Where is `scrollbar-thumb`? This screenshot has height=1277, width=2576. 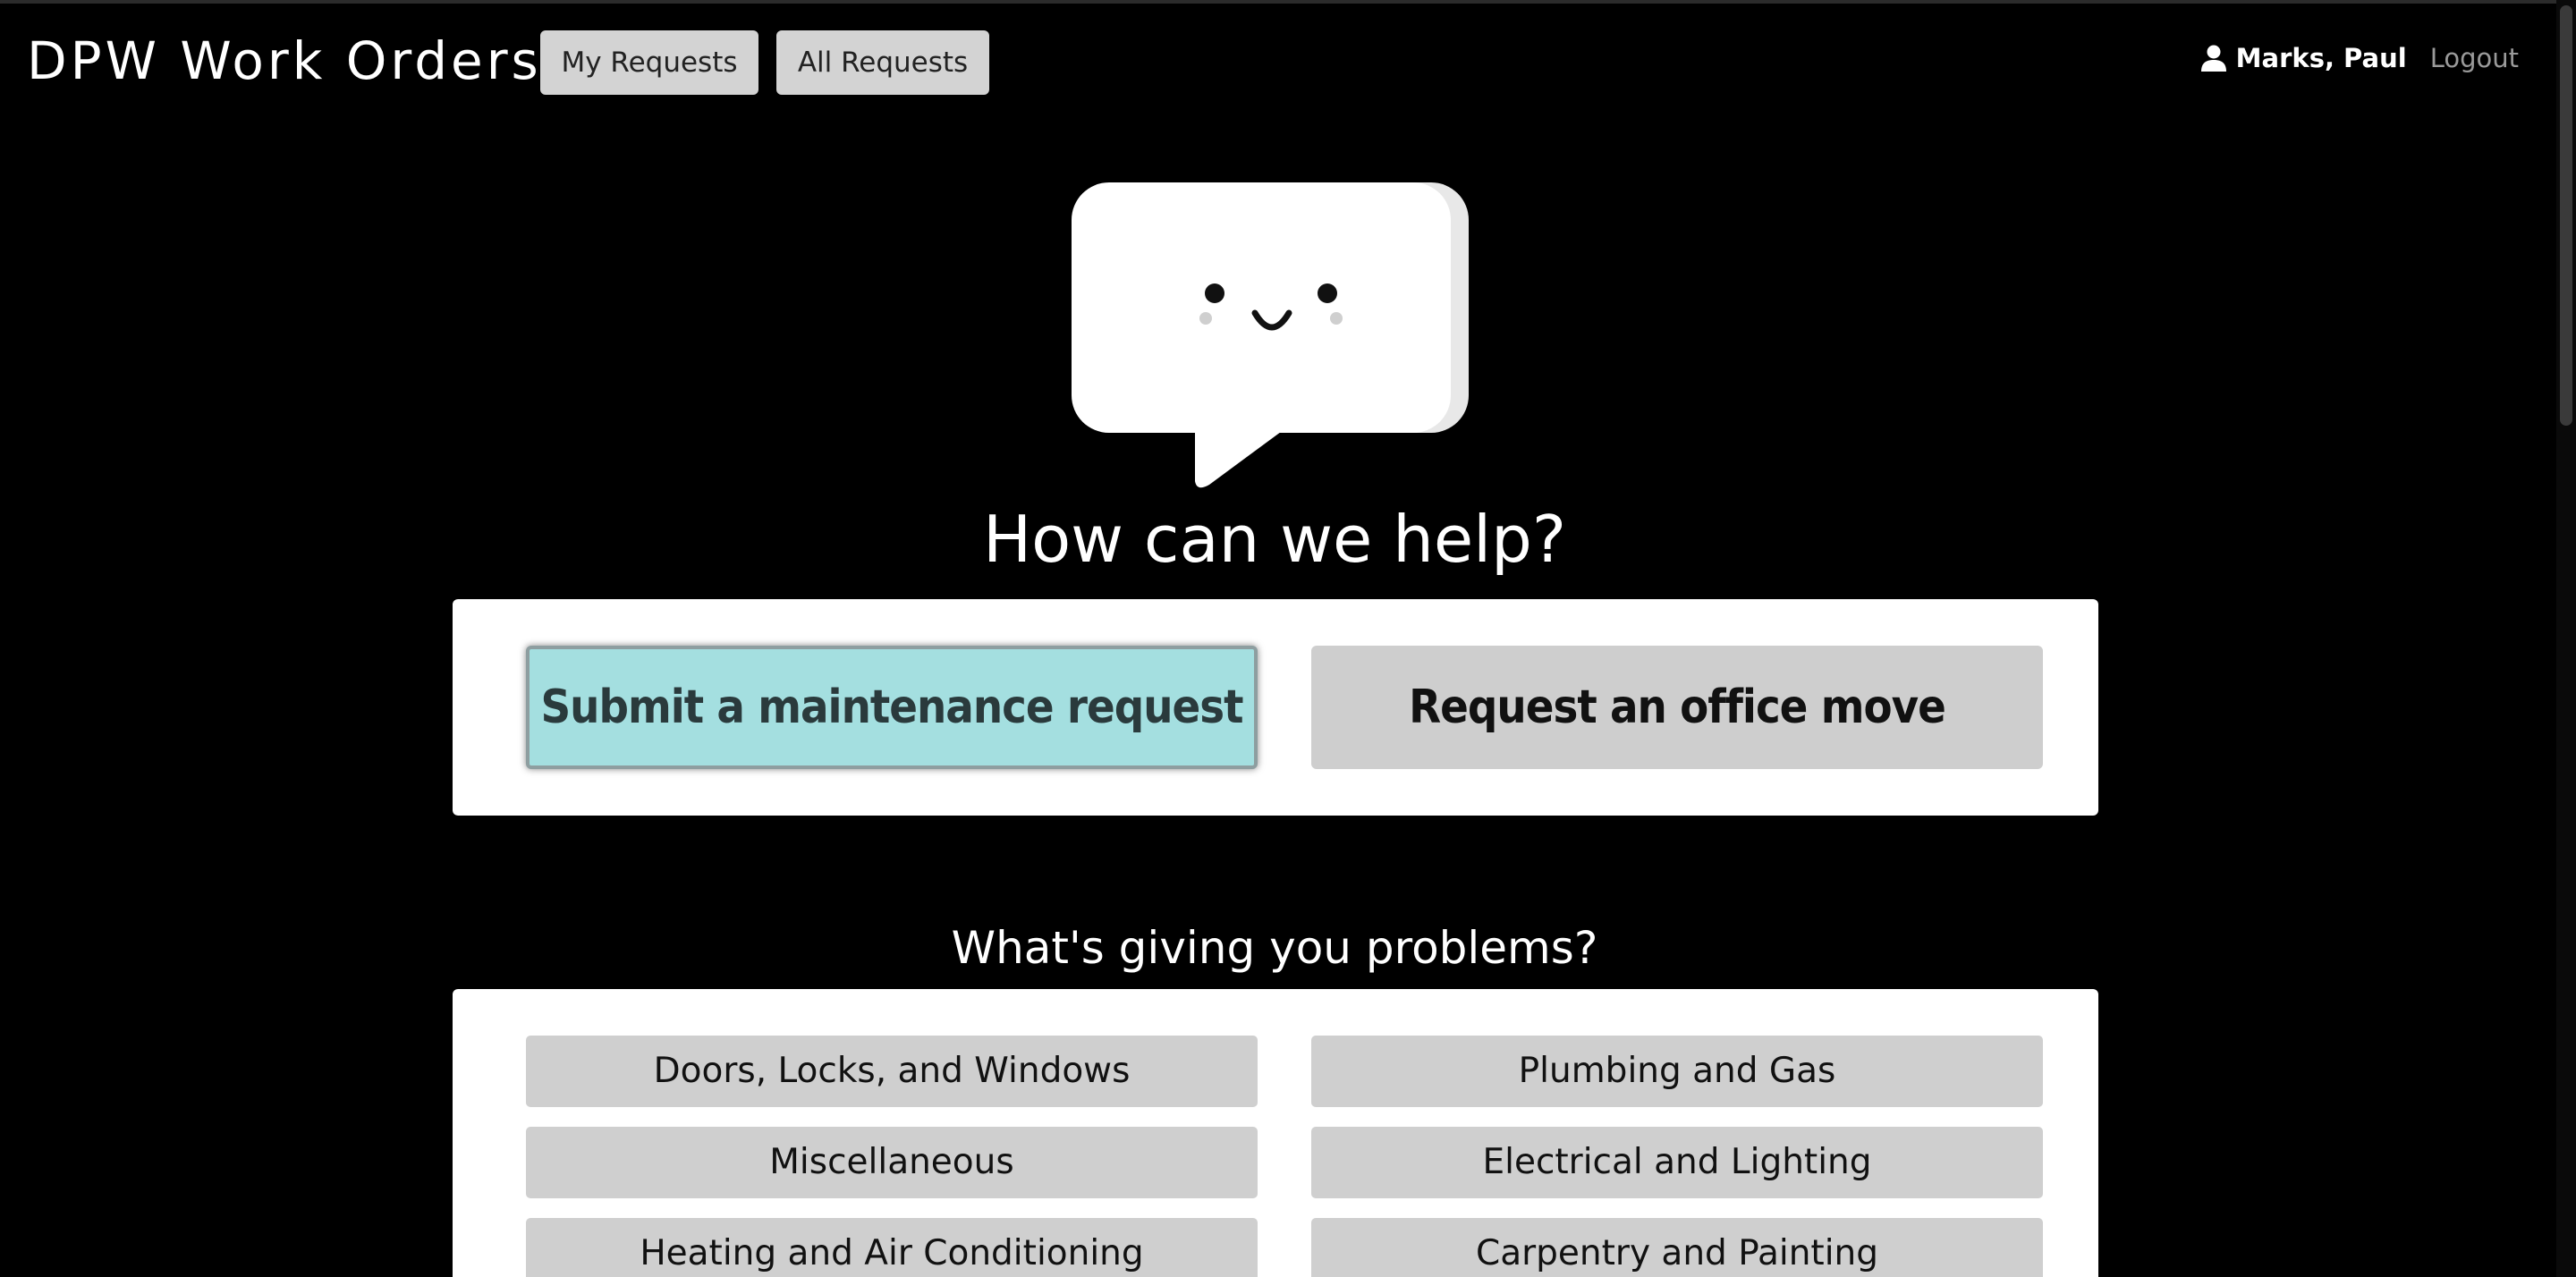
scrollbar-thumb is located at coordinates (2566, 215).